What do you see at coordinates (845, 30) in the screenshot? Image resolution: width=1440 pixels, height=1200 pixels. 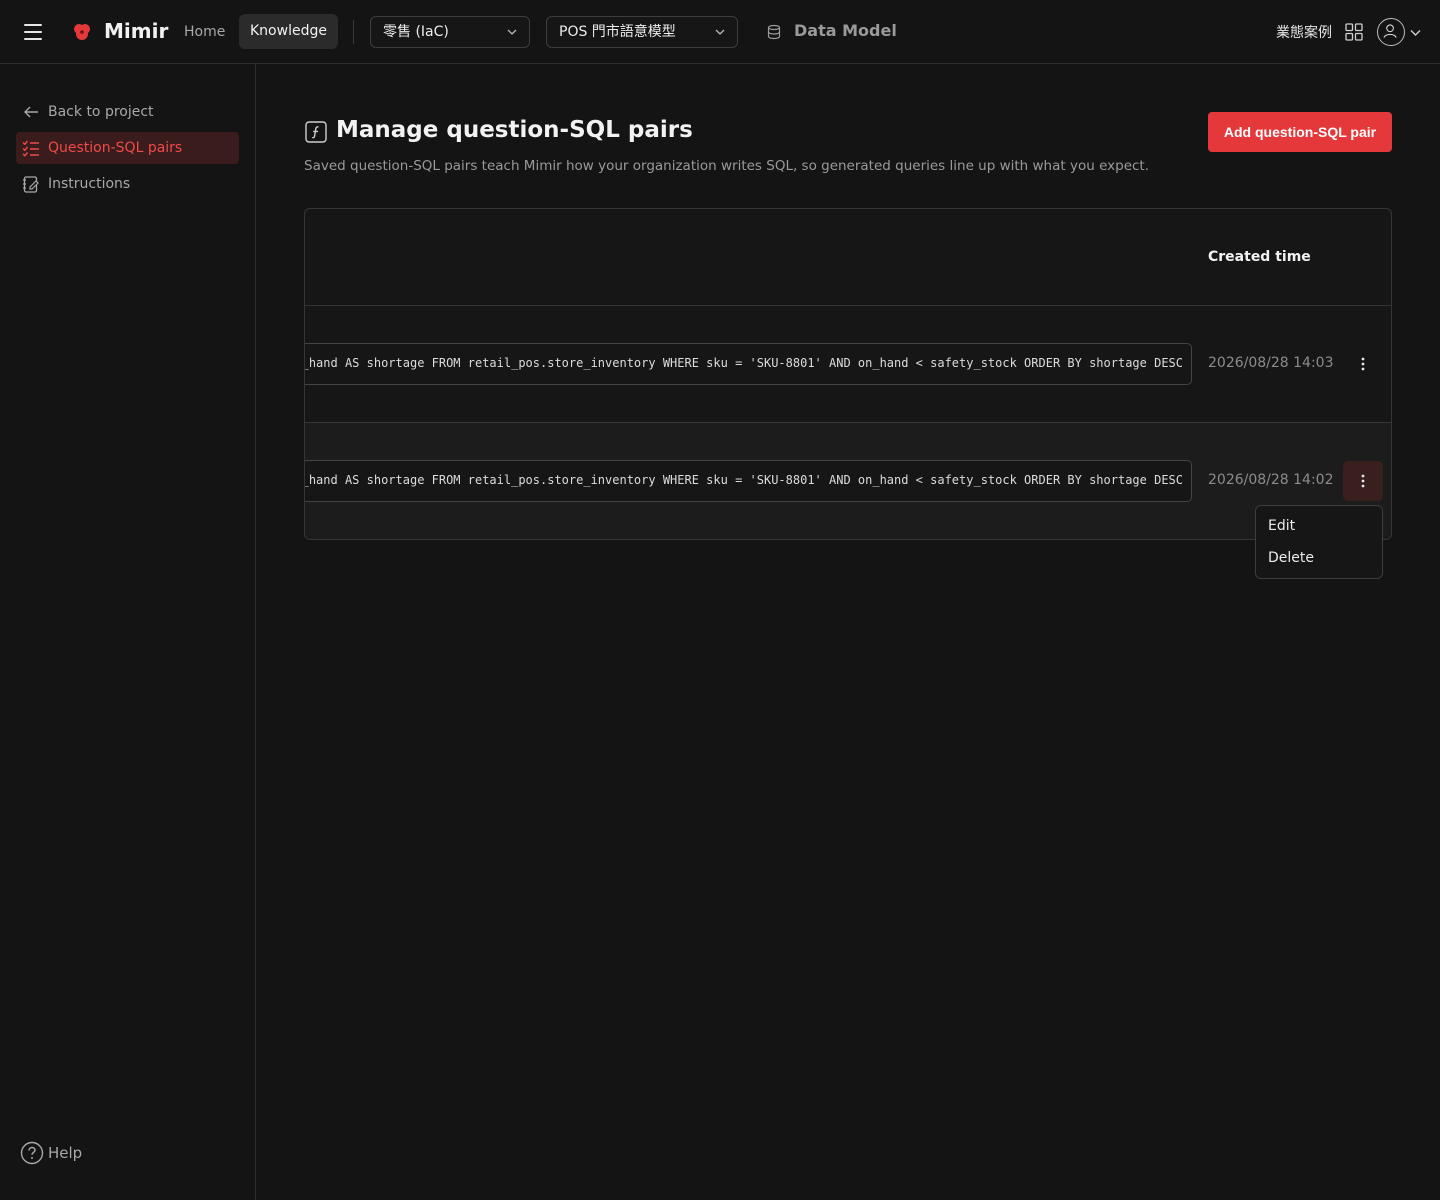 I see `data-model-link: Data Model` at bounding box center [845, 30].